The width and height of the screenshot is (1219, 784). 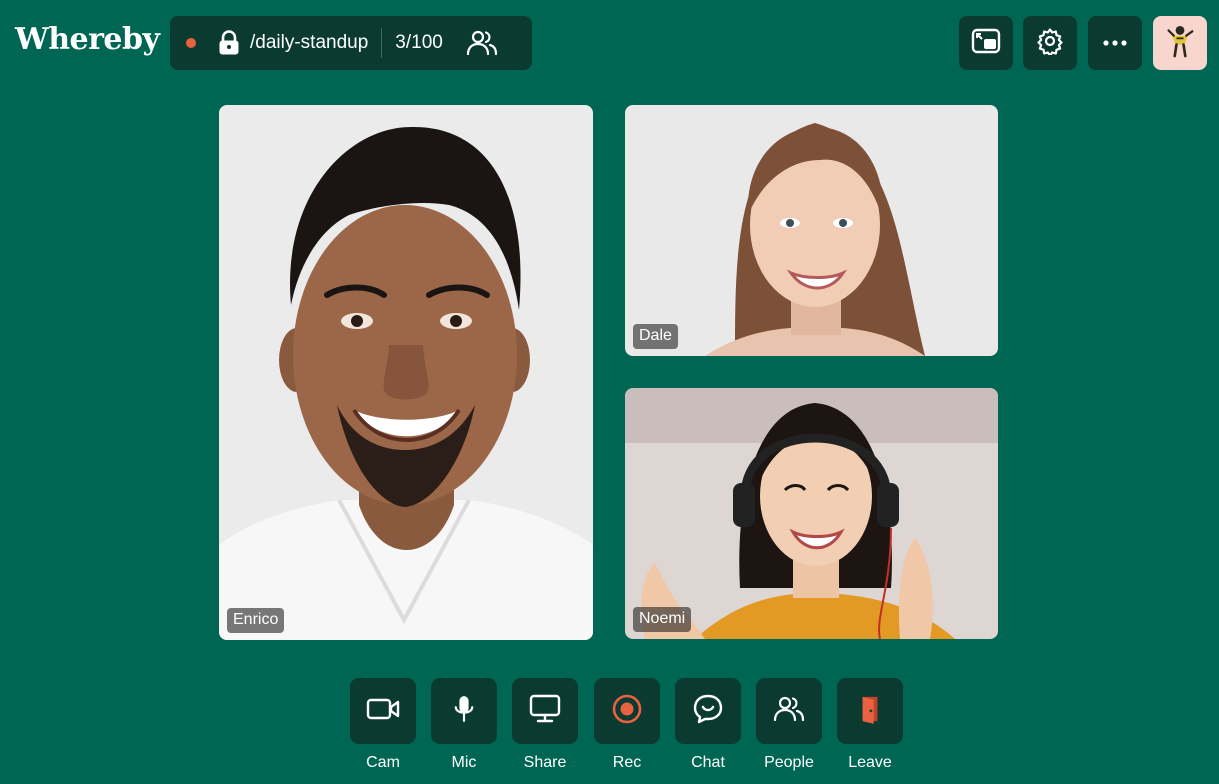 I want to click on participant-name-tag: Enrico, so click(x=256, y=620).